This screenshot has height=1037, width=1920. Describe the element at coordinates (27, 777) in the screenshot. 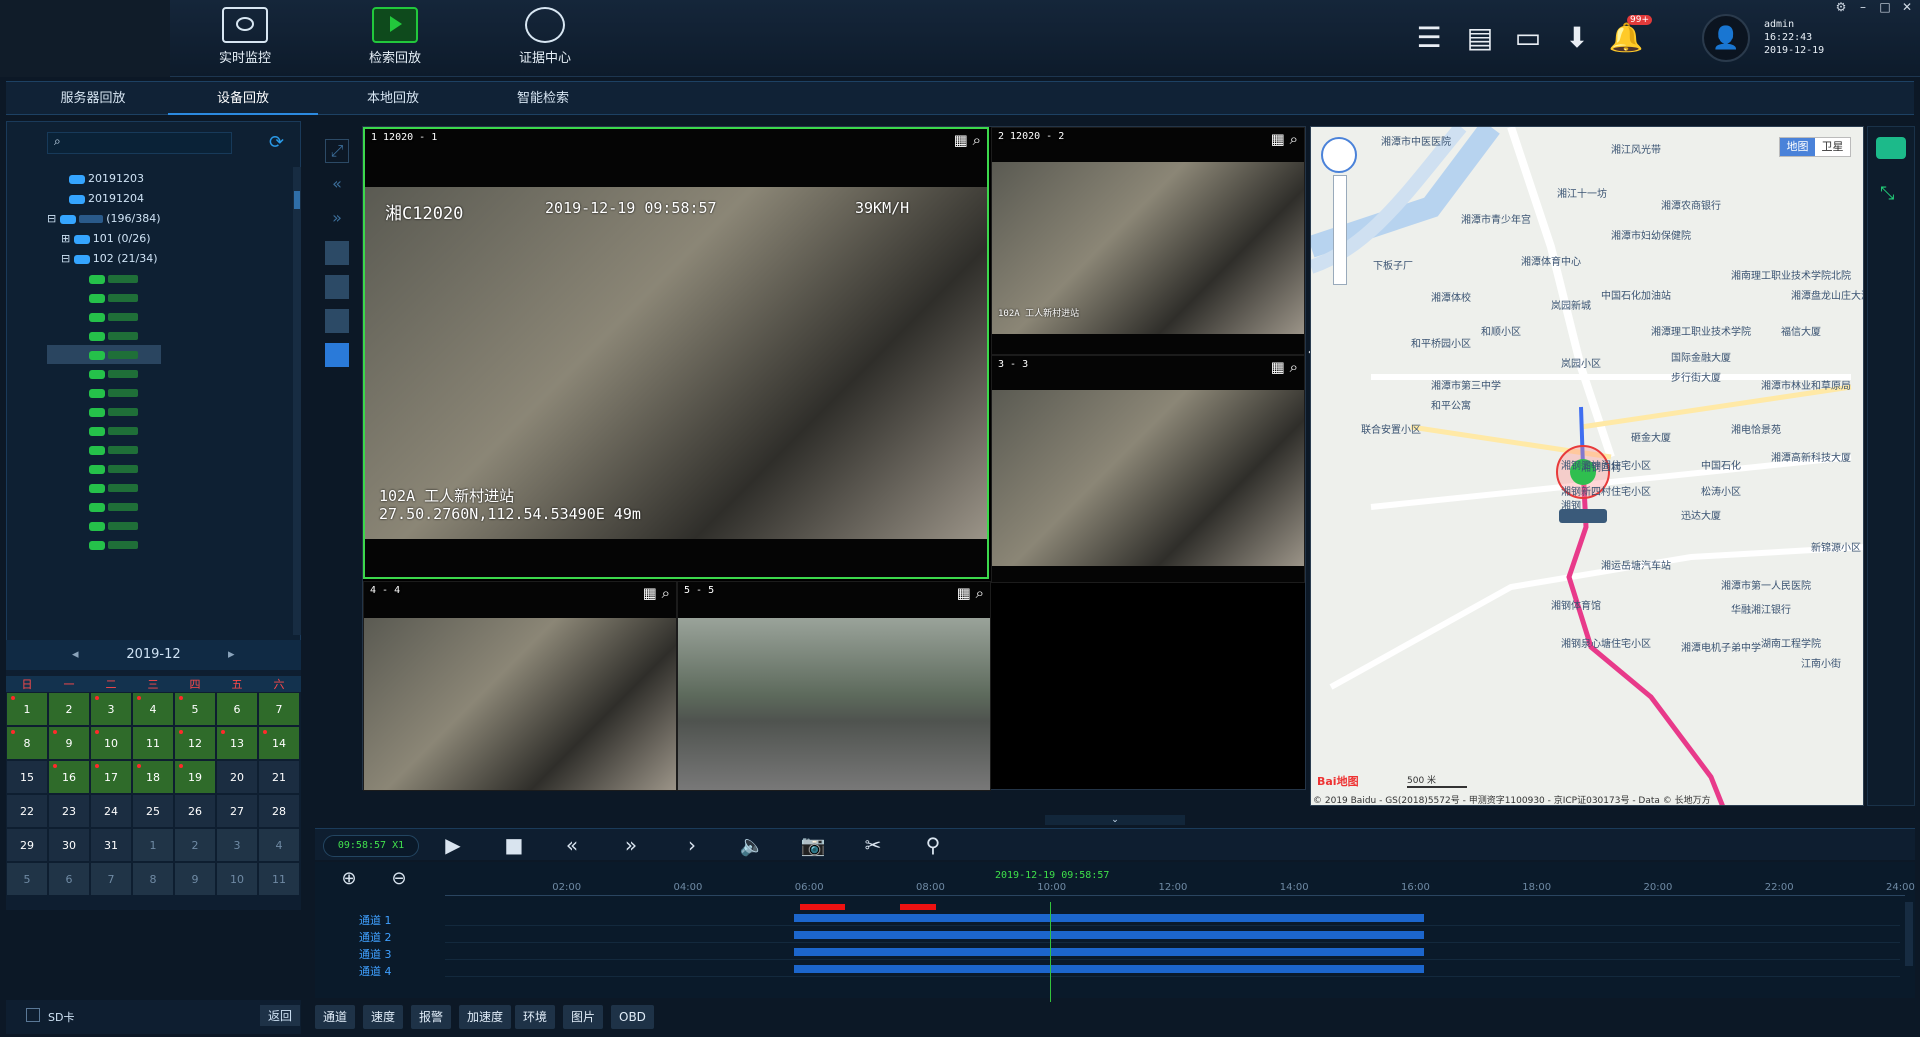

I see `calendar-day: 15` at that location.